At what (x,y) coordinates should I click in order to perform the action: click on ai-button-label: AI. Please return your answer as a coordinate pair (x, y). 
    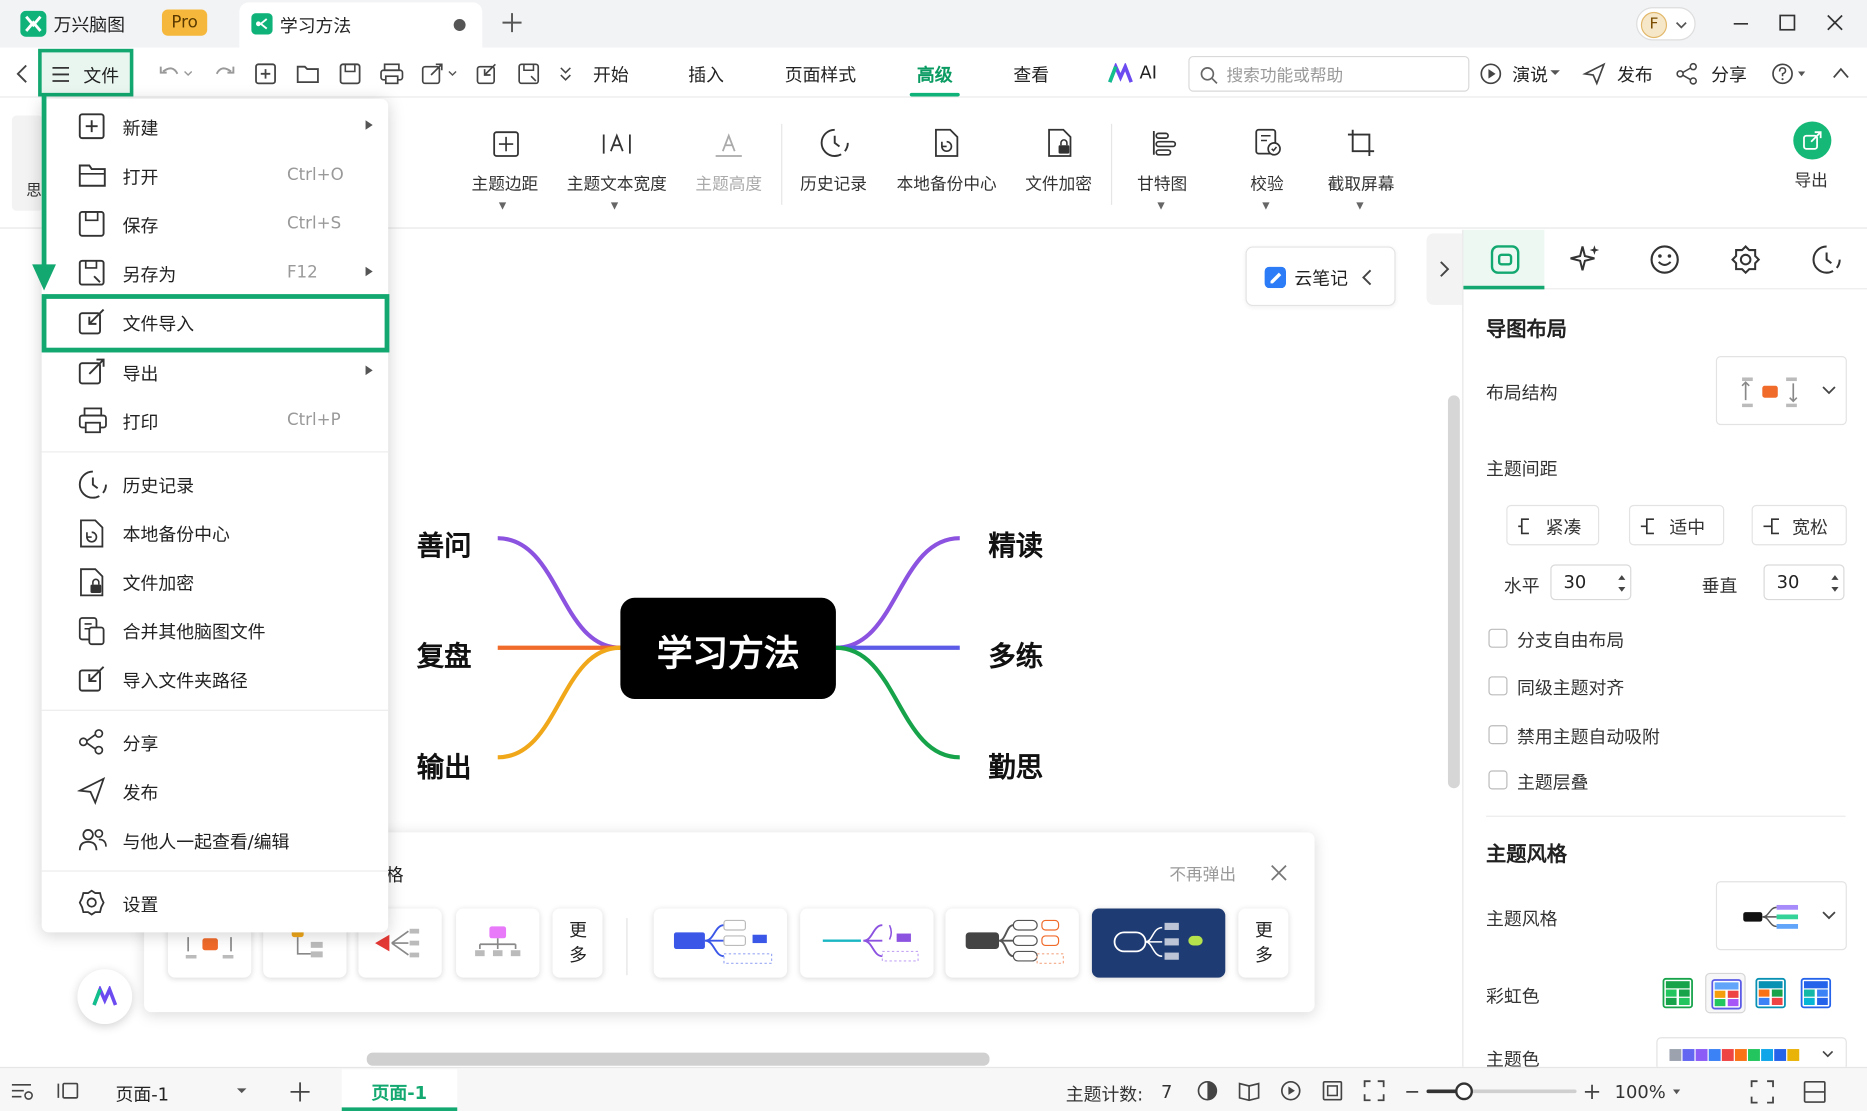
    Looking at the image, I should click on (1148, 72).